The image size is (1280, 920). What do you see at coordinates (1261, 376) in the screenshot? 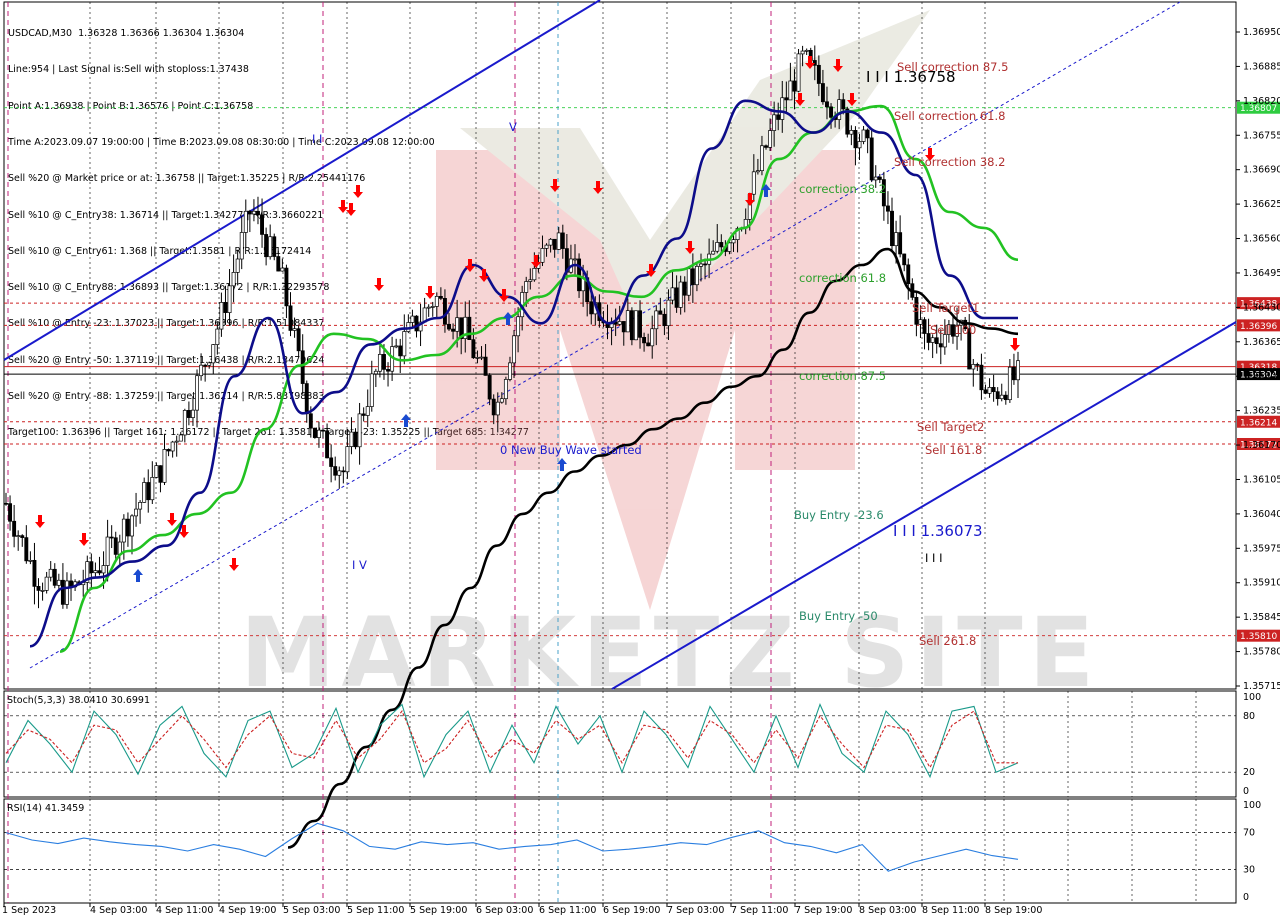
I see `y-tick-label: 1.36300` at bounding box center [1261, 376].